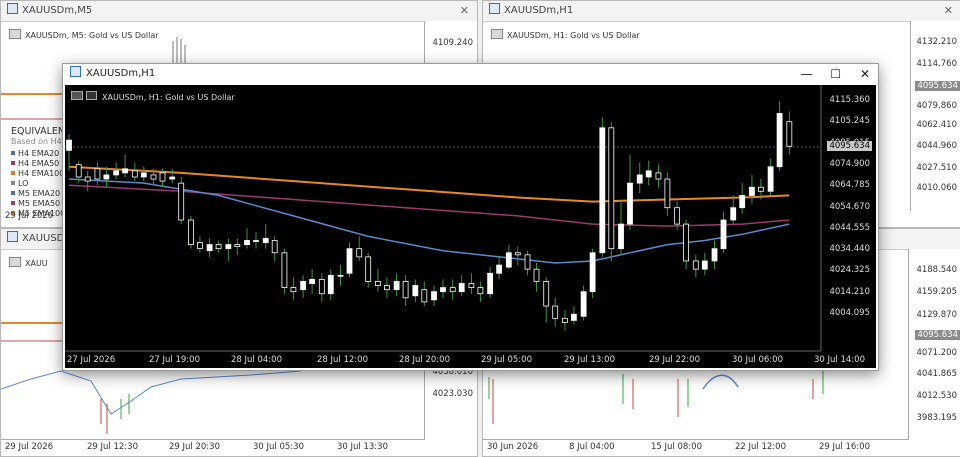 The width and height of the screenshot is (960, 457). I want to click on y-tick-label: 4024.325, so click(849, 270).